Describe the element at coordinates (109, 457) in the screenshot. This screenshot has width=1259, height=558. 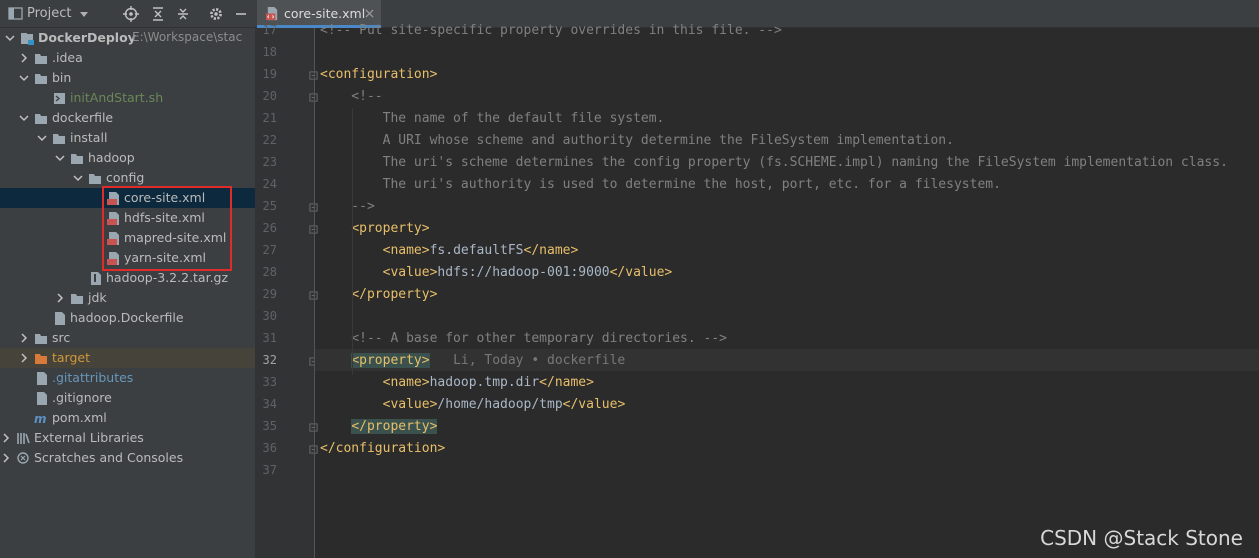
I see `tree-item-label: Scratches and Consoles` at that location.